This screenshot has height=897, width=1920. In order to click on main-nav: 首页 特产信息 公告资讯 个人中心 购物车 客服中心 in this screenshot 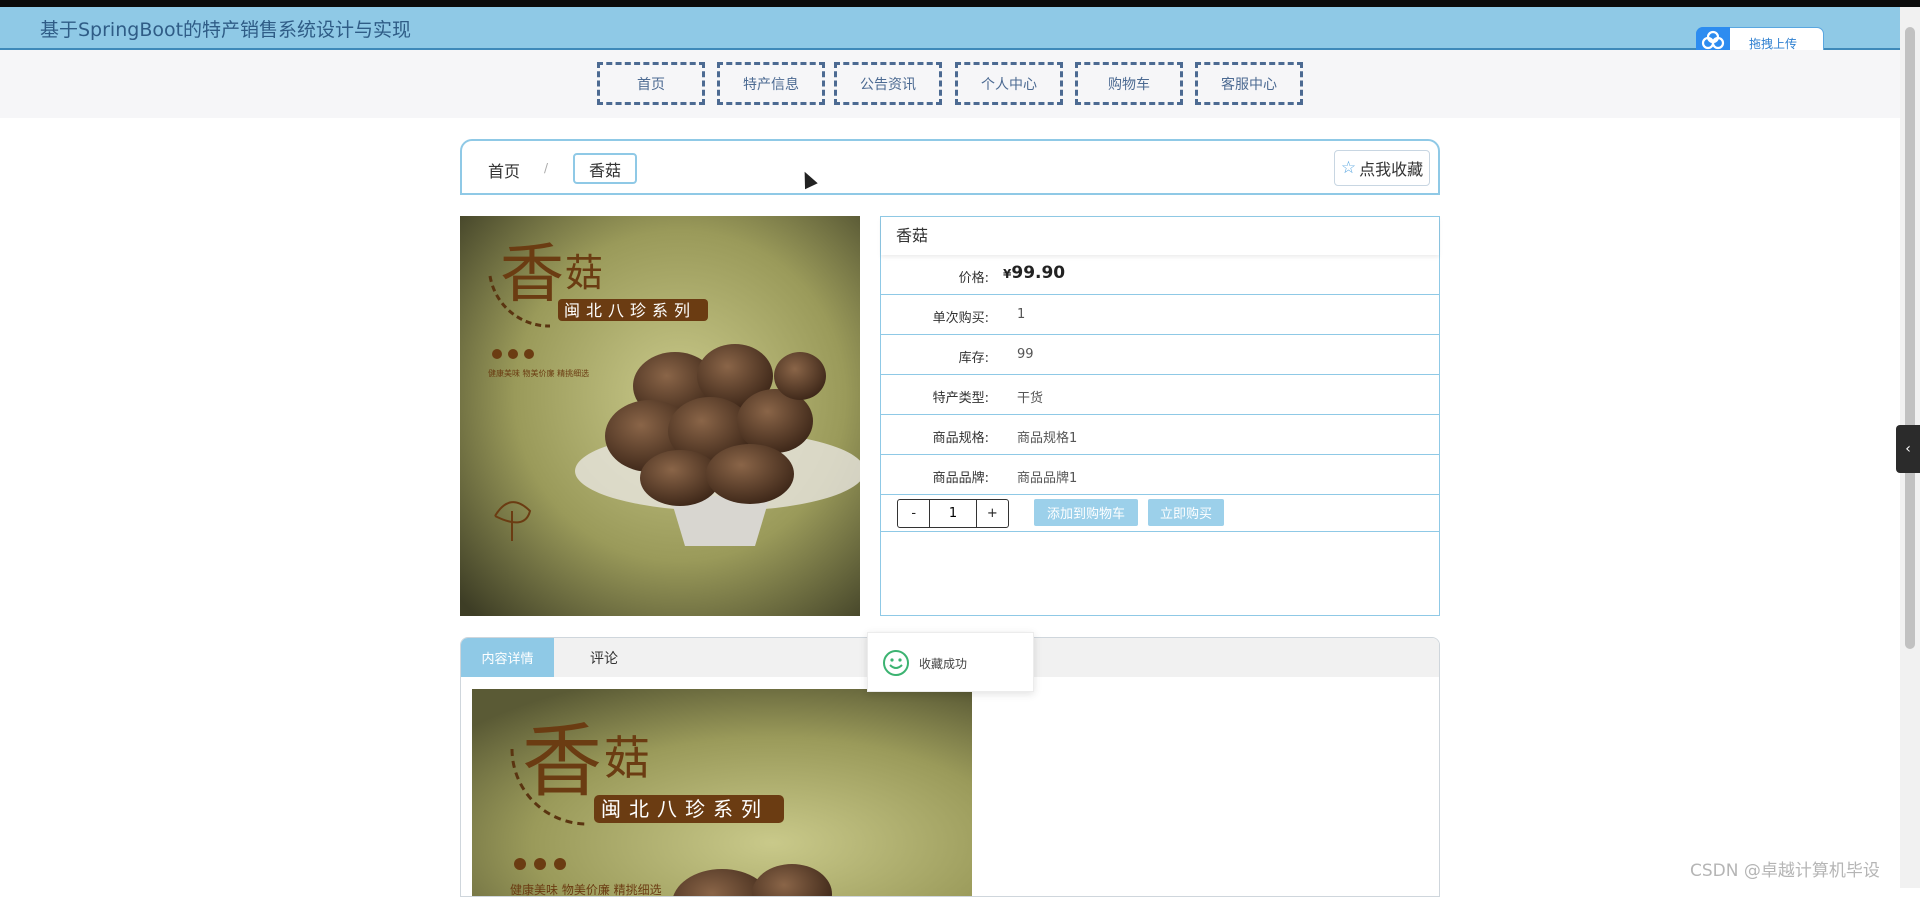, I will do `click(950, 84)`.